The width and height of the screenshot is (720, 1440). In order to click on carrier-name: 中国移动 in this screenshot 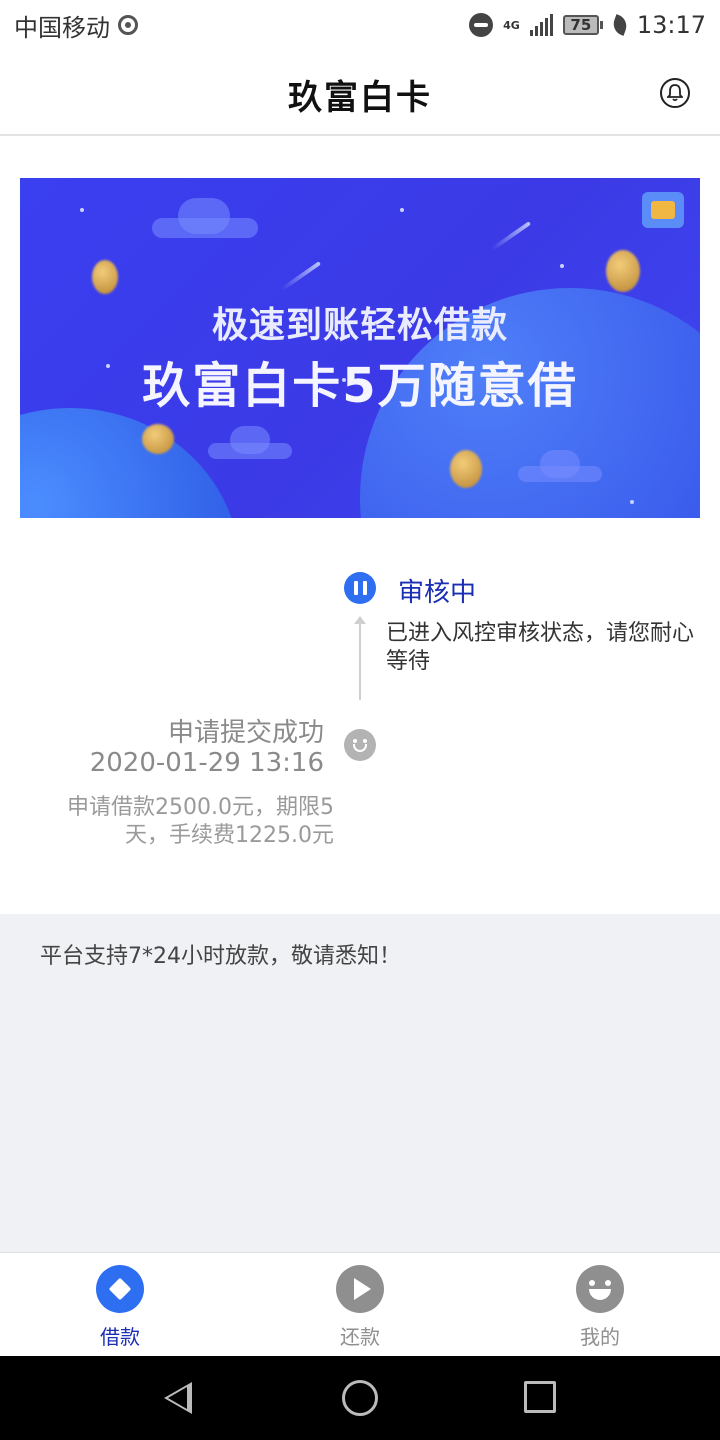, I will do `click(62, 27)`.